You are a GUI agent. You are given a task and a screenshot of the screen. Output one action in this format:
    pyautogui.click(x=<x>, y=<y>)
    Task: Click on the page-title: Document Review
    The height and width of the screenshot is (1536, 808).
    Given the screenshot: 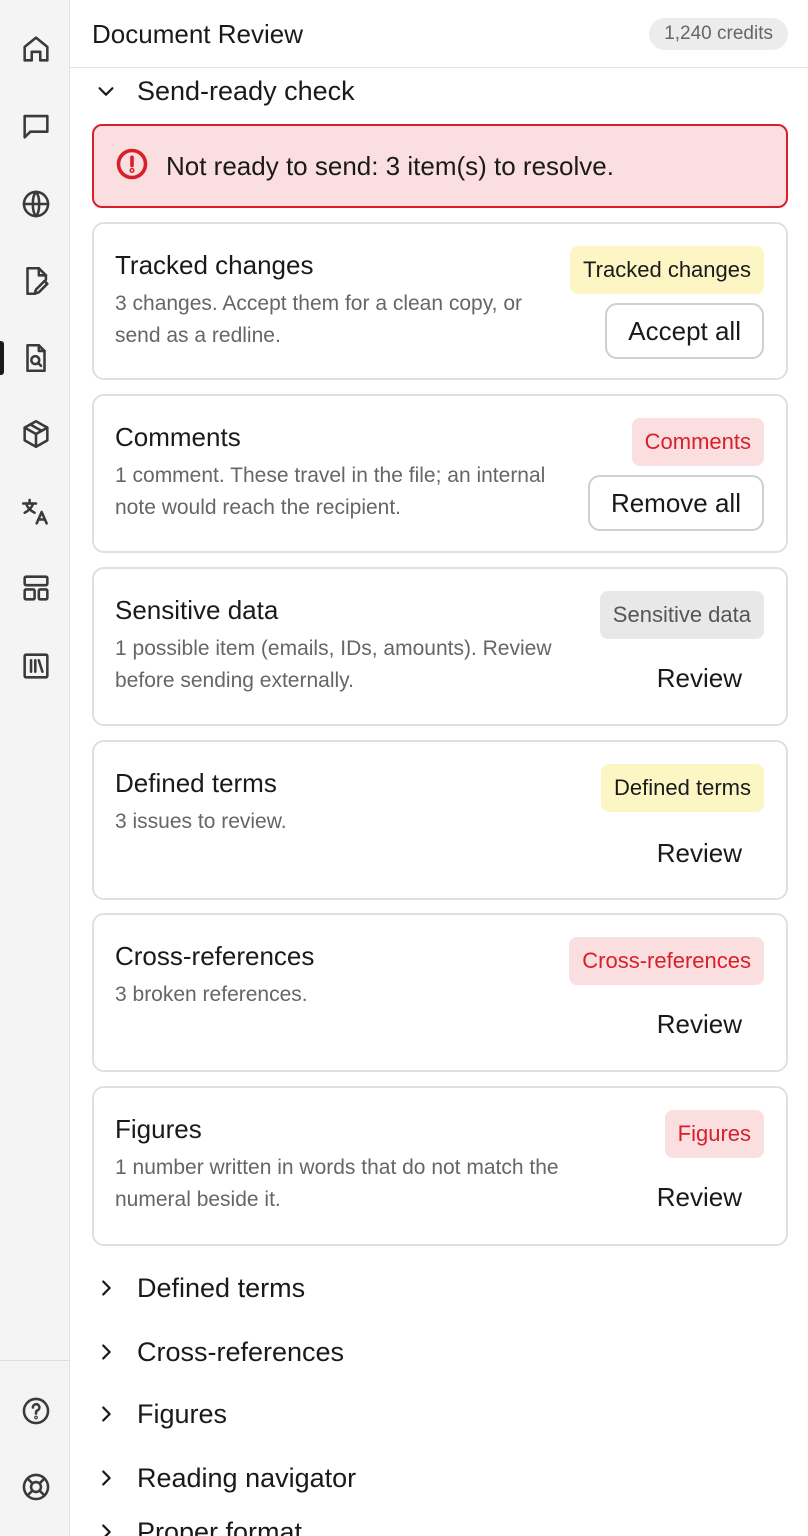 What is the action you would take?
    pyautogui.click(x=197, y=34)
    